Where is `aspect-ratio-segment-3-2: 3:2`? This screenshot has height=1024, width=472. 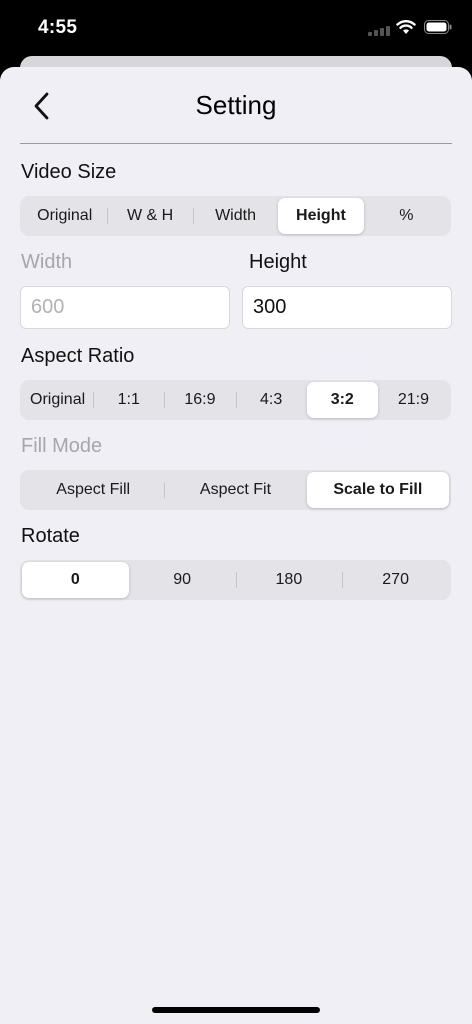
aspect-ratio-segment-3-2: 3:2 is located at coordinates (342, 400).